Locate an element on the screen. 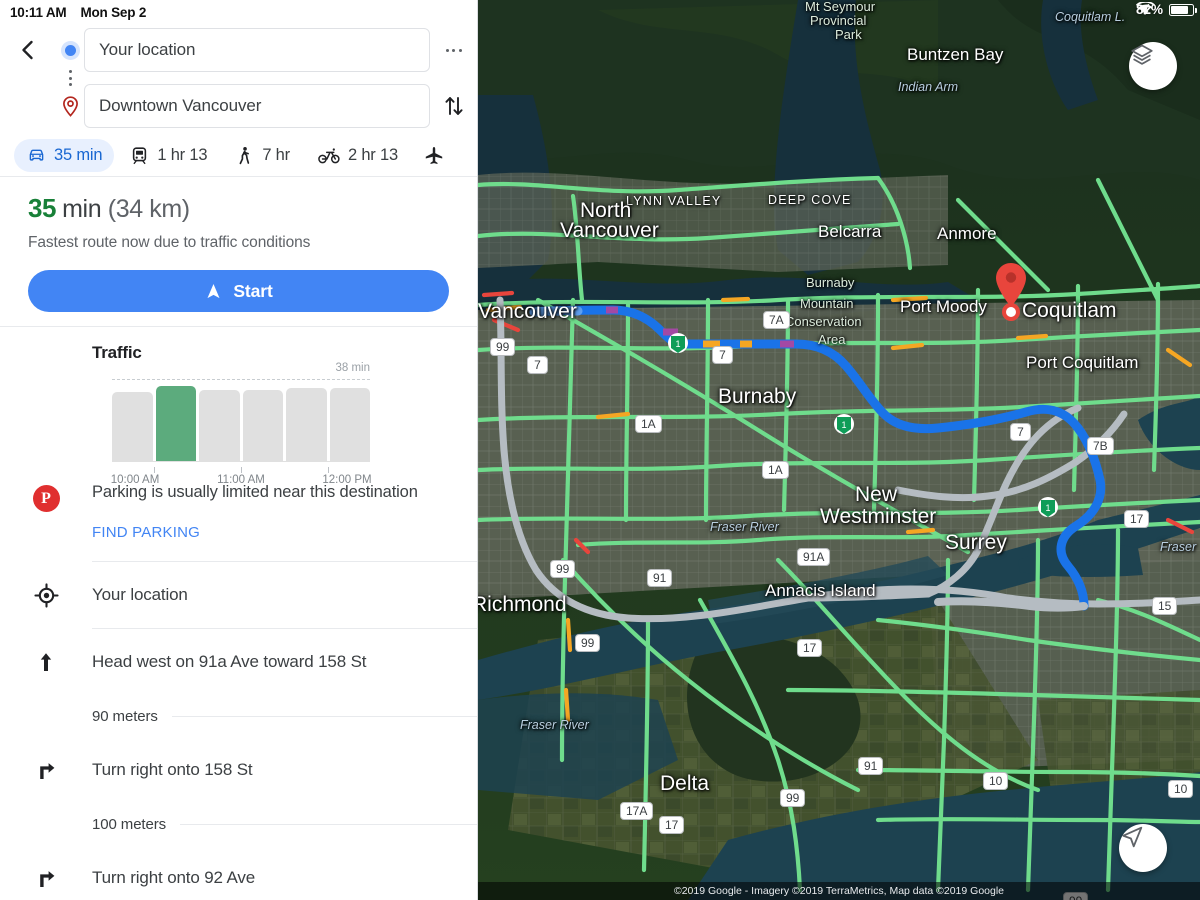  eta-duration: 35 is located at coordinates (42, 208).